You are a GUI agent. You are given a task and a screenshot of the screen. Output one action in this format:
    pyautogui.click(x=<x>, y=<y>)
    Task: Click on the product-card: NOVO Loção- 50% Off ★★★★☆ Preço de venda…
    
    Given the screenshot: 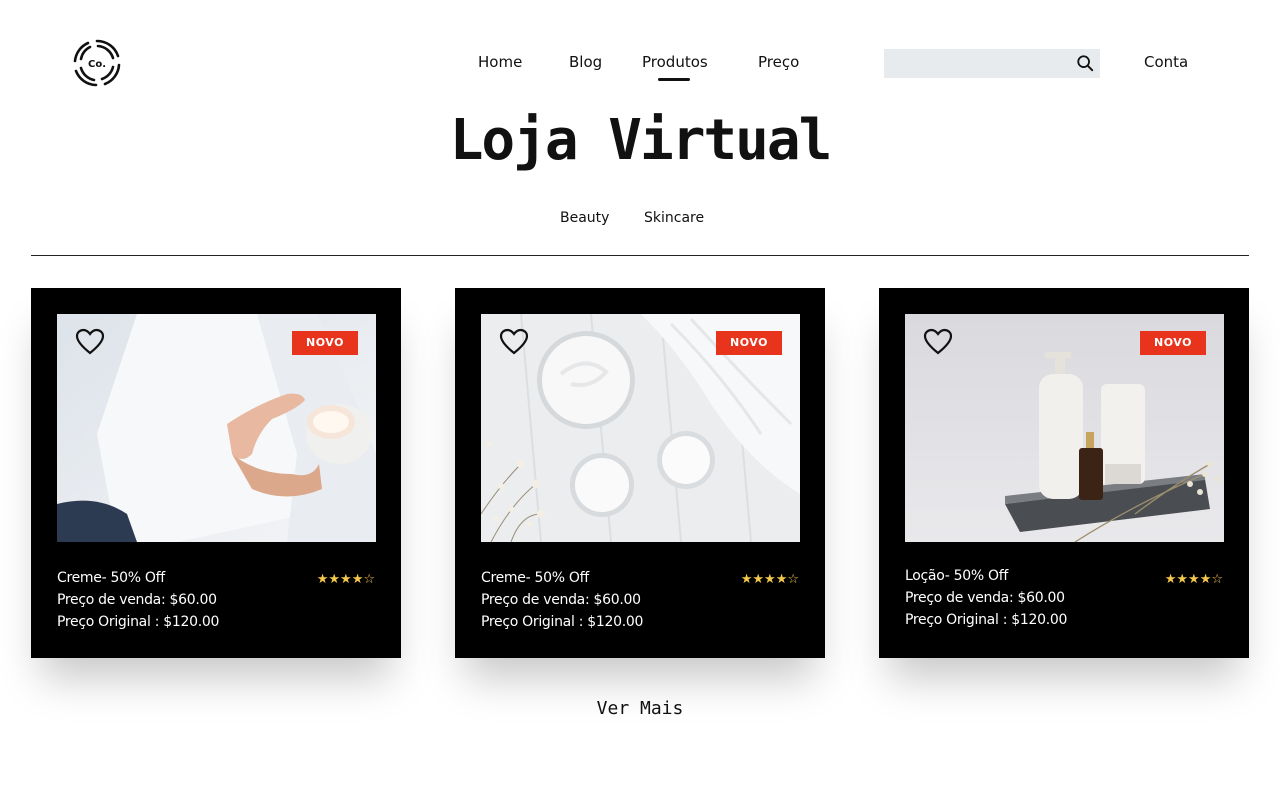 What is the action you would take?
    pyautogui.click(x=1064, y=473)
    